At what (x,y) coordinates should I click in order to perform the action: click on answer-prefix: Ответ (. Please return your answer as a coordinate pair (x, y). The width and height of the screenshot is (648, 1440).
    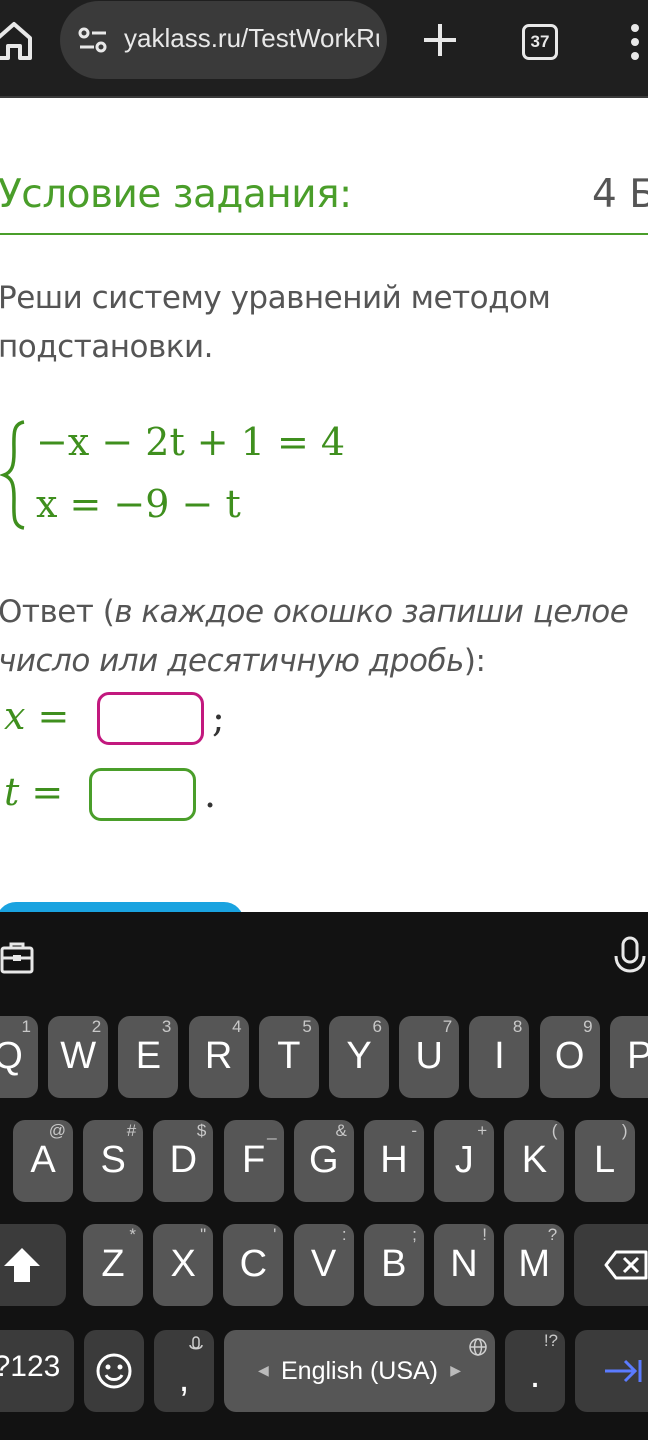
    Looking at the image, I should click on (57, 612).